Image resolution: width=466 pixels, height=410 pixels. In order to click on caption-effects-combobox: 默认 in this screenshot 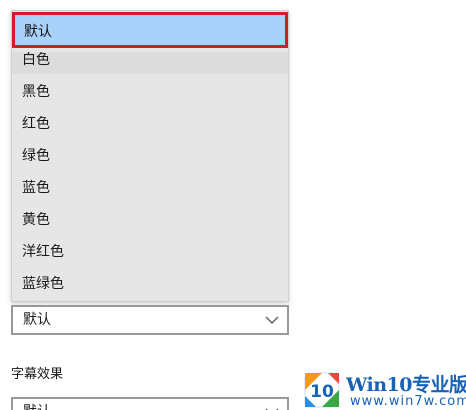, I will do `click(150, 403)`.